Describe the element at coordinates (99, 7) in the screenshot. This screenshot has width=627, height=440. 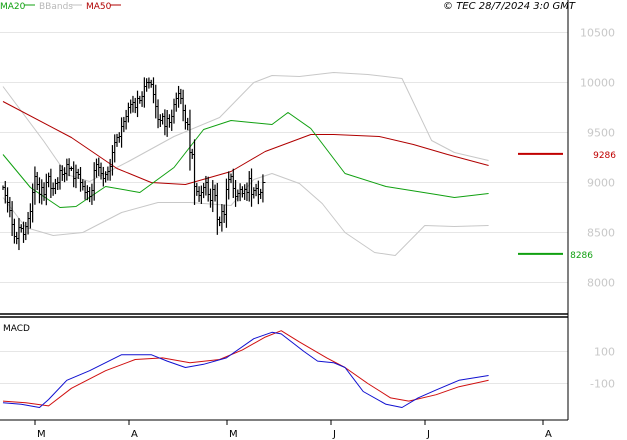
I see `legend-ma50-label: MA50` at that location.